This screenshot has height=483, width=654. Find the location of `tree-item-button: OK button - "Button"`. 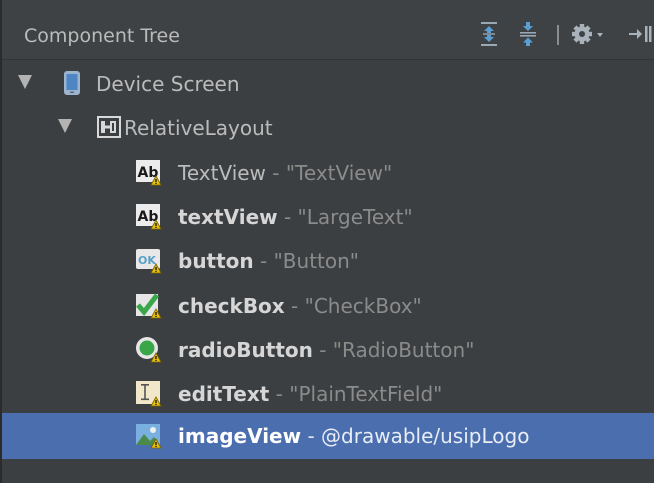

tree-item-button: OK button - "Button" is located at coordinates (328, 261).